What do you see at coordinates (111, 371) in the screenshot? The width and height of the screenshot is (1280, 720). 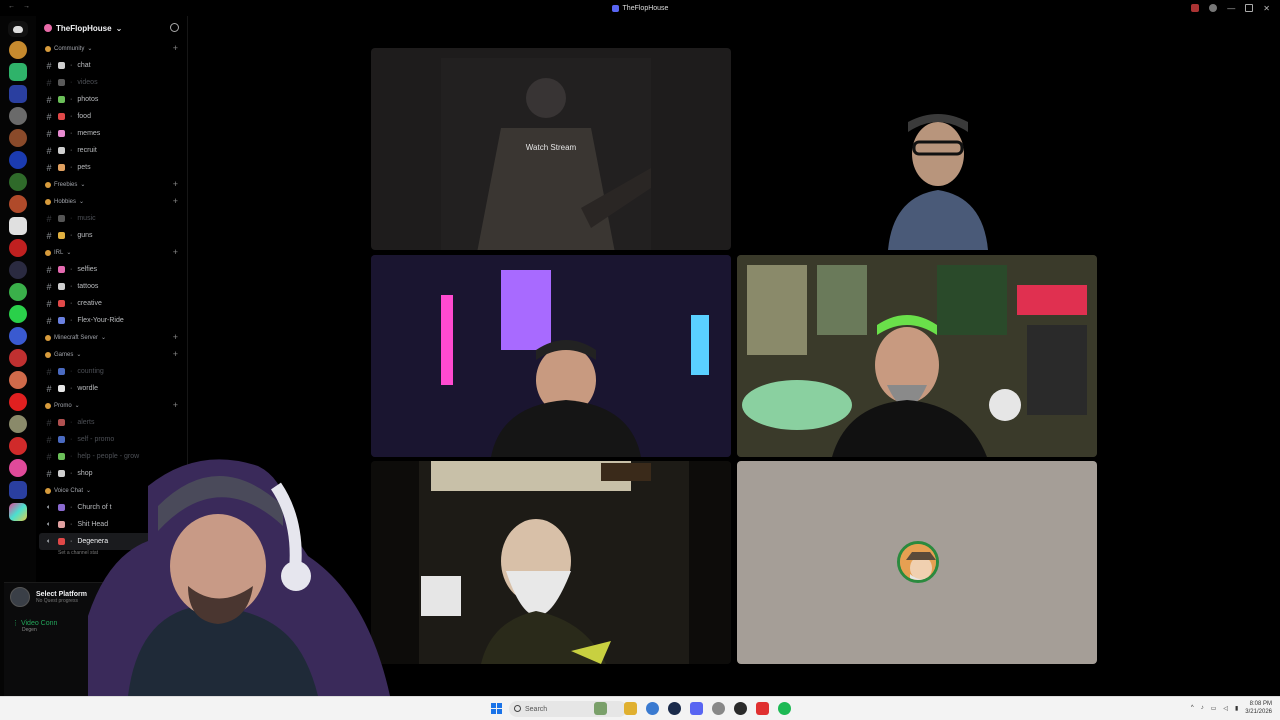 I see `text-channel-item: # · counting` at bounding box center [111, 371].